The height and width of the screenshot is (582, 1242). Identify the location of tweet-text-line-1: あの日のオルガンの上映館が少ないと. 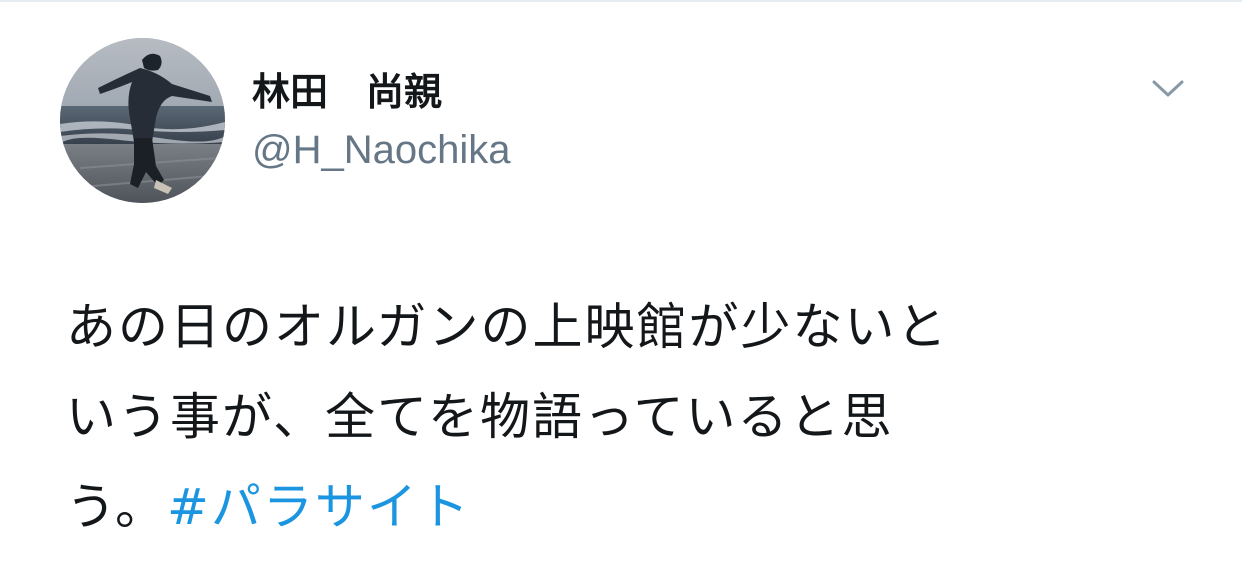
(507, 327).